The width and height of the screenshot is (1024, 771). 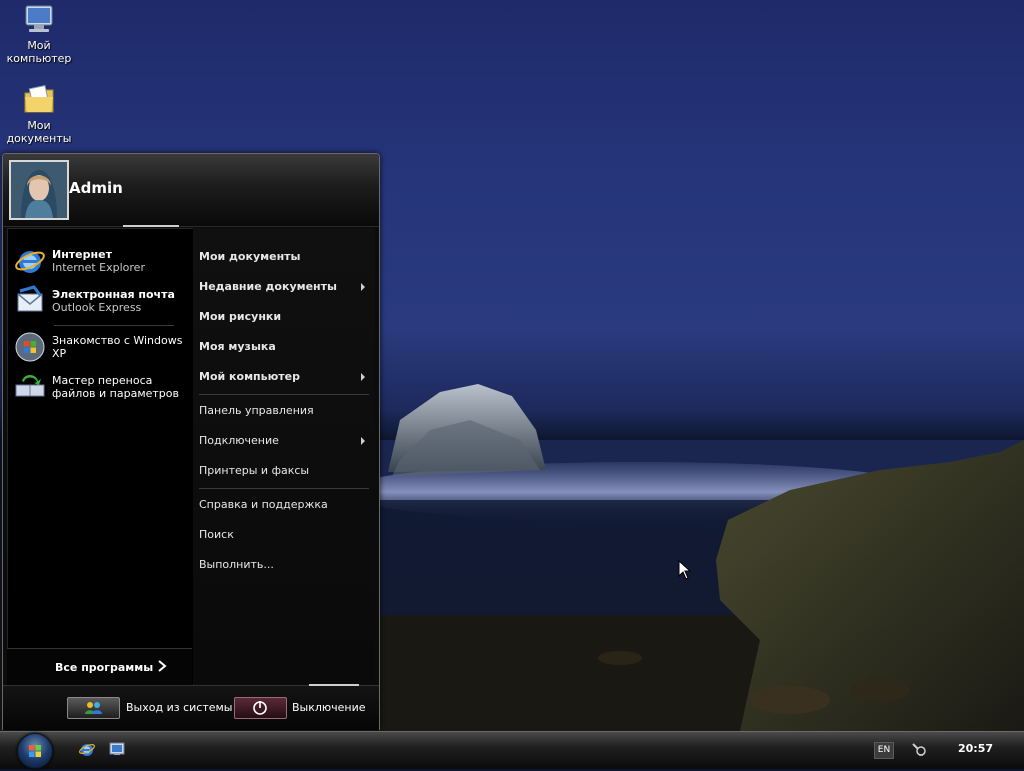 I want to click on places-item-recent-documents: Недавние документы, so click(x=283, y=287).